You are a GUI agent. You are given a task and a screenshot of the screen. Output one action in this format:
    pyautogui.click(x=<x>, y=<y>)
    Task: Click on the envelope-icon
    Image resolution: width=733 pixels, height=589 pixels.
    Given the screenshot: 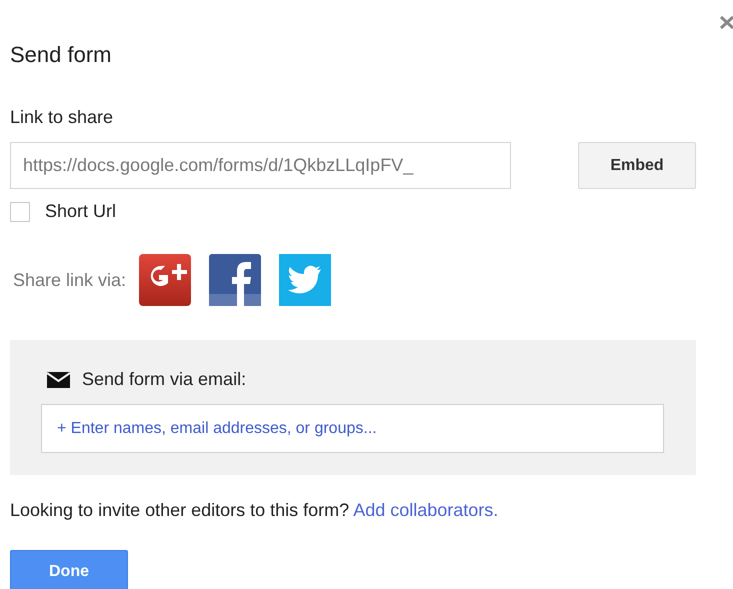 What is the action you would take?
    pyautogui.click(x=58, y=380)
    